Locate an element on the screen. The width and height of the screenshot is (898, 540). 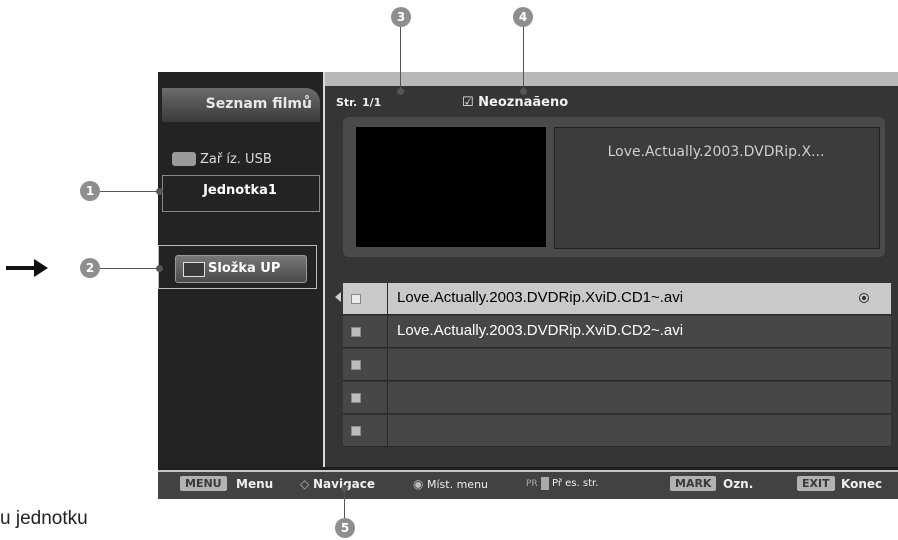
mark-label: Ozn. is located at coordinates (738, 484).